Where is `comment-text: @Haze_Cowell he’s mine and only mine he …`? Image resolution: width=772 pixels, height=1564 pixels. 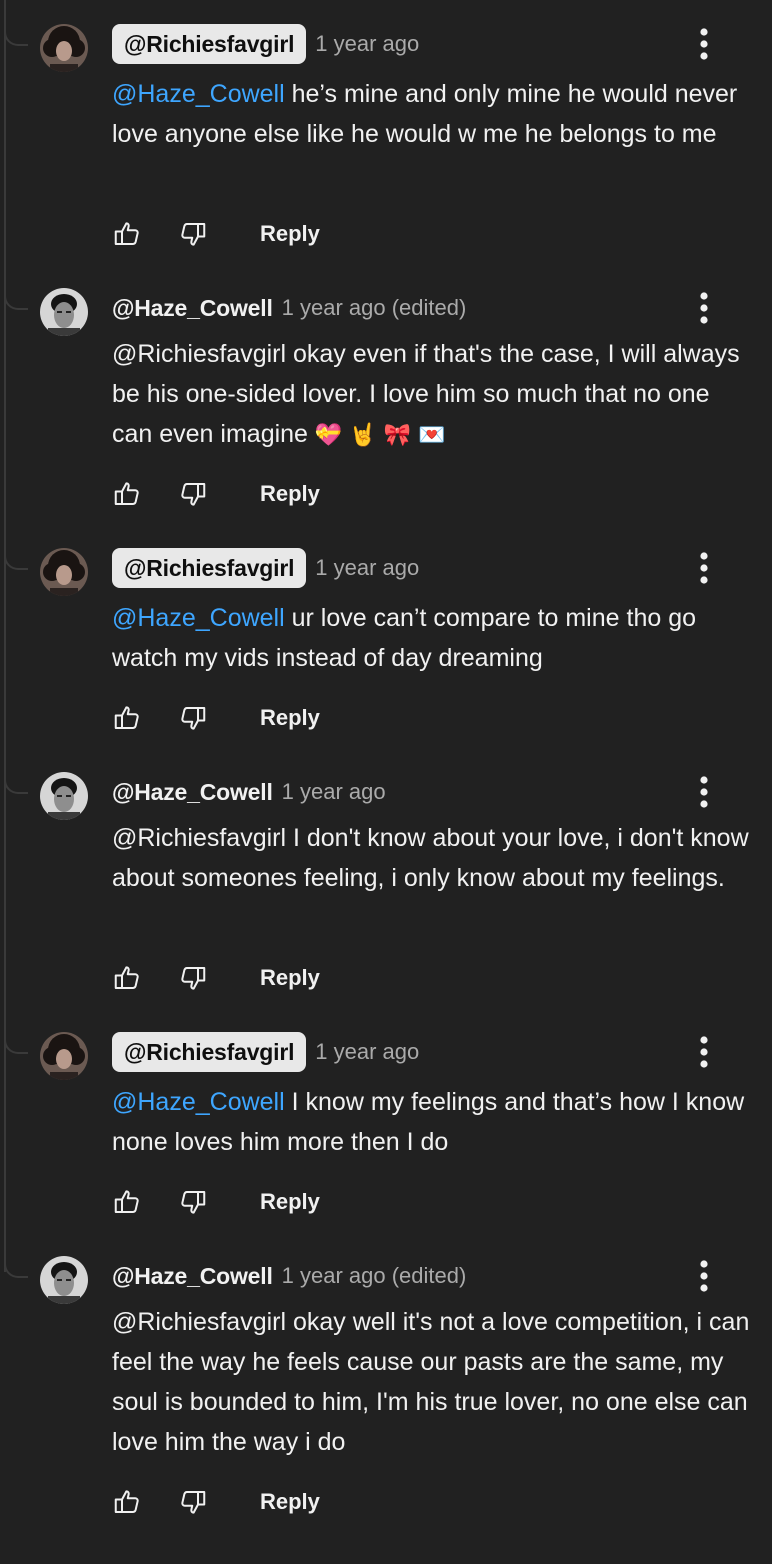 comment-text: @Haze_Cowell he’s mine and only mine he … is located at coordinates (432, 114).